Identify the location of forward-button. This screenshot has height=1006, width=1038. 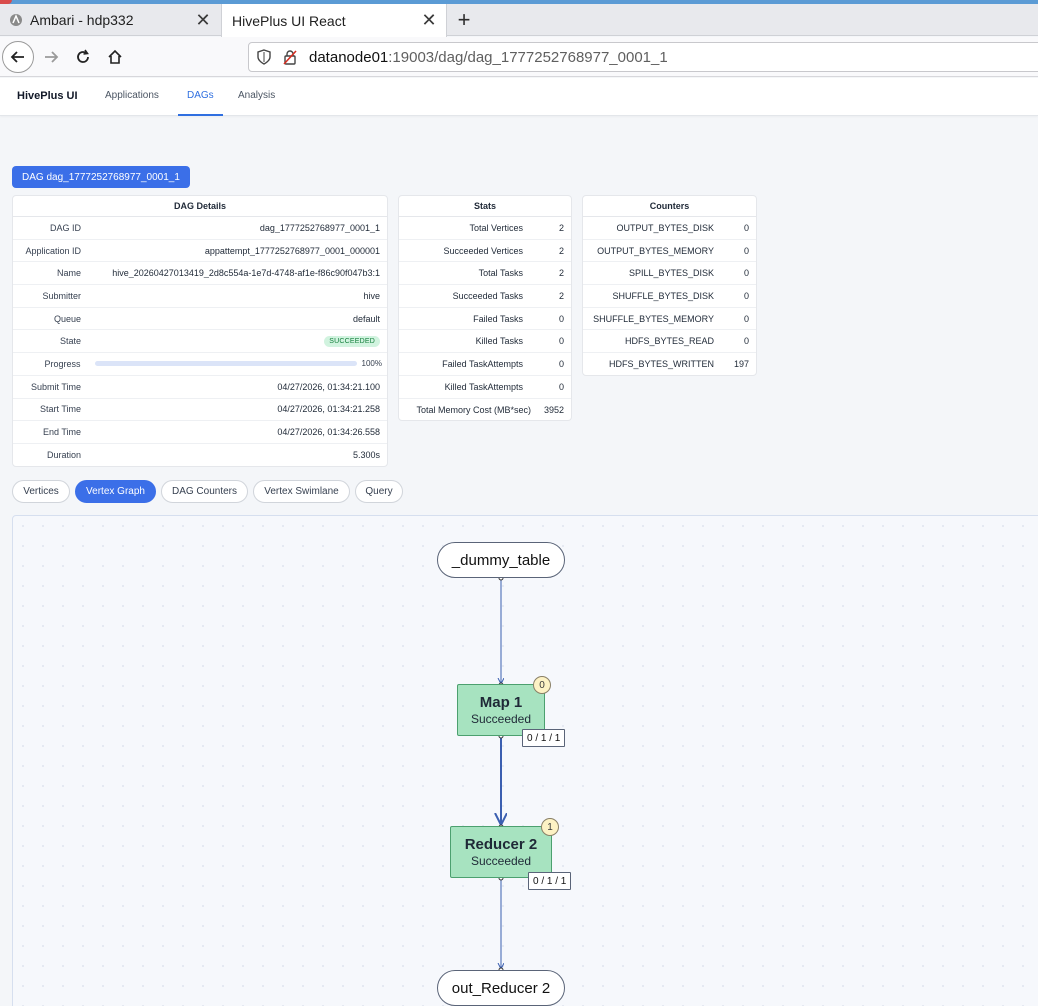
(51, 57).